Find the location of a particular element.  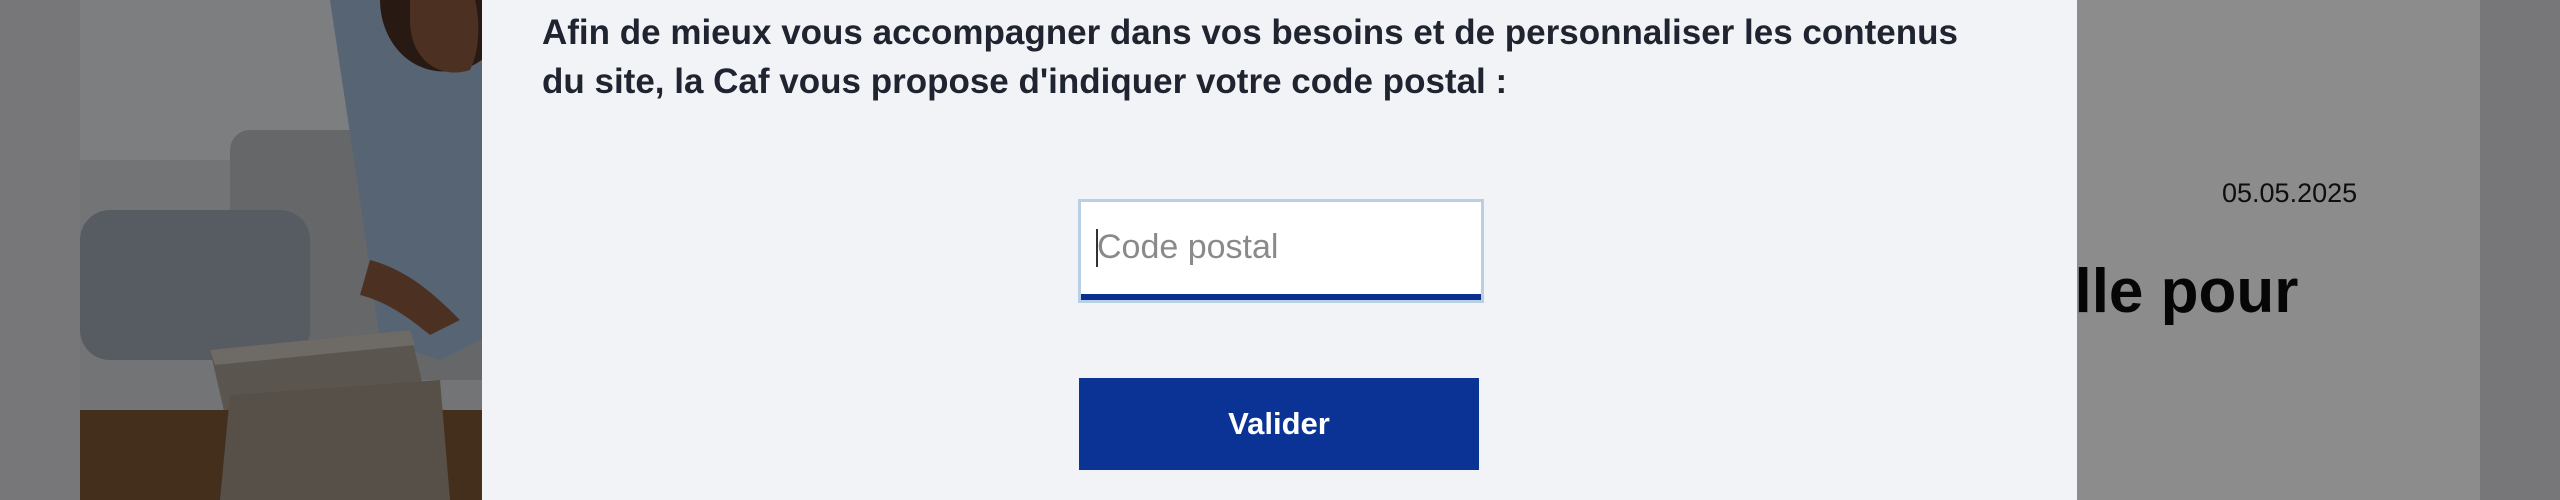

postal-code-field is located at coordinates (1281, 251).